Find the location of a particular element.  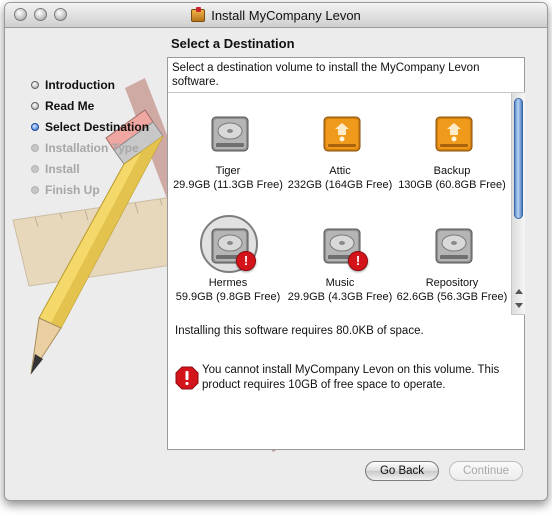

step-introduction: Introduction is located at coordinates (90, 84).